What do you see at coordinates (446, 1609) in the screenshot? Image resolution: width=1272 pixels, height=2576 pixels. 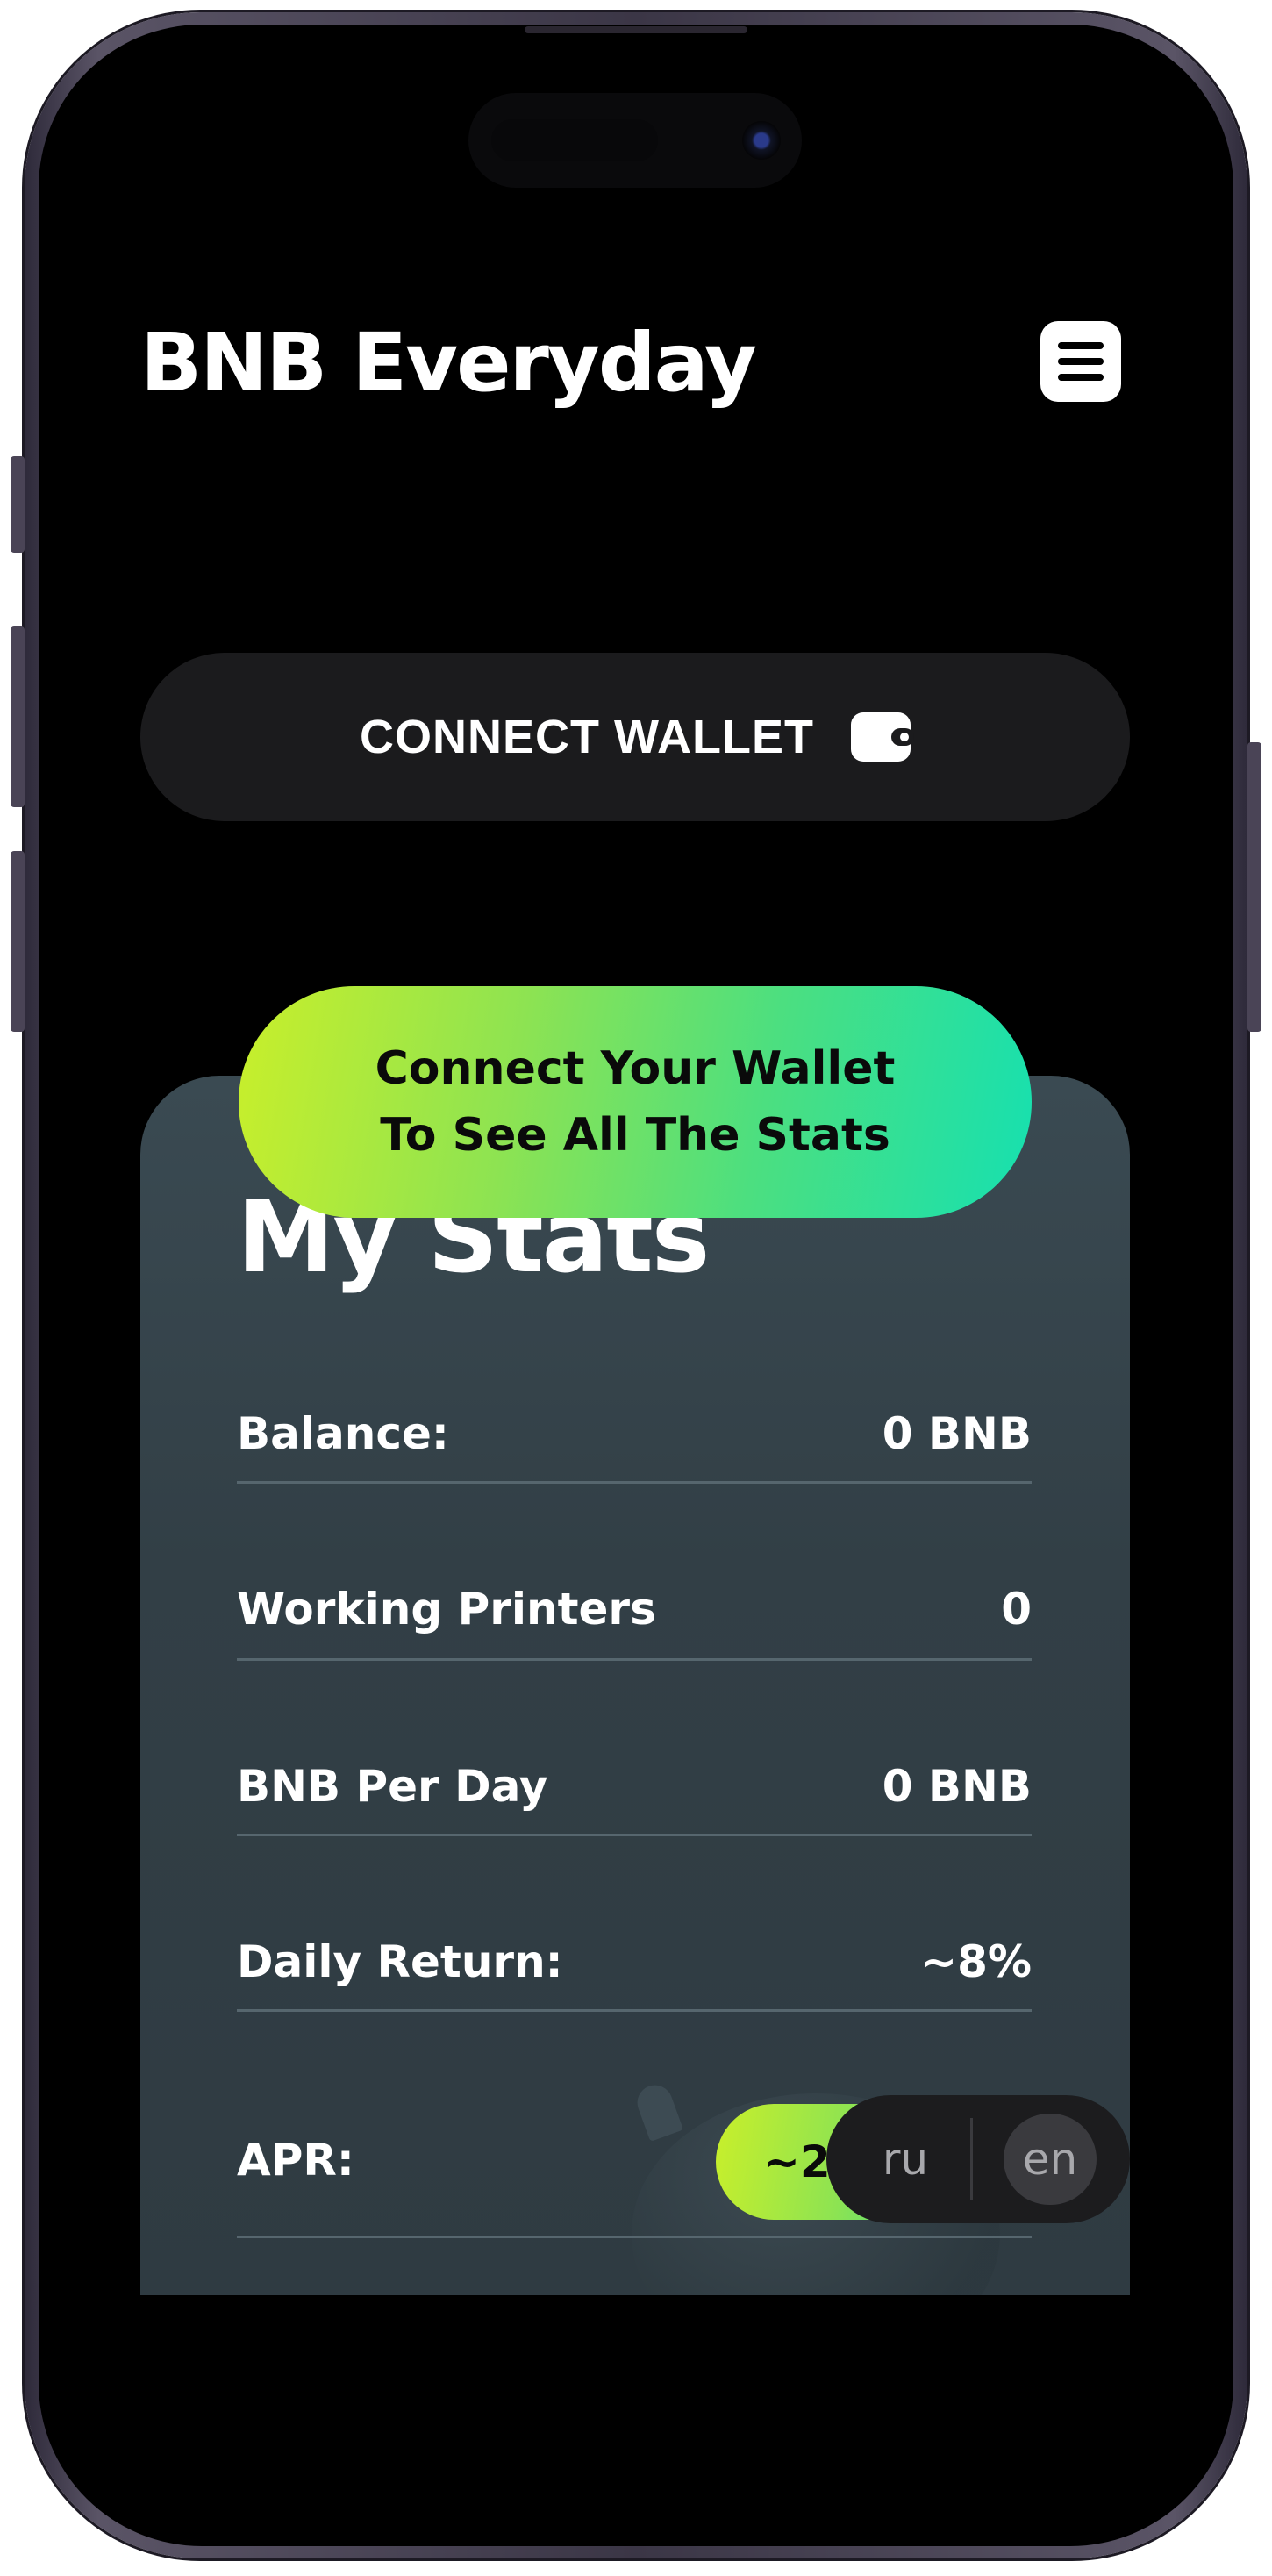 I see `stat-label: Working Printers` at bounding box center [446, 1609].